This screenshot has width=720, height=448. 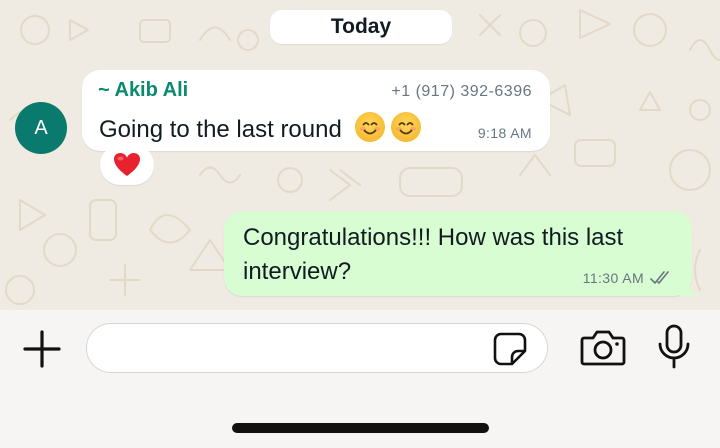 I want to click on microphone-icon, so click(x=674, y=347).